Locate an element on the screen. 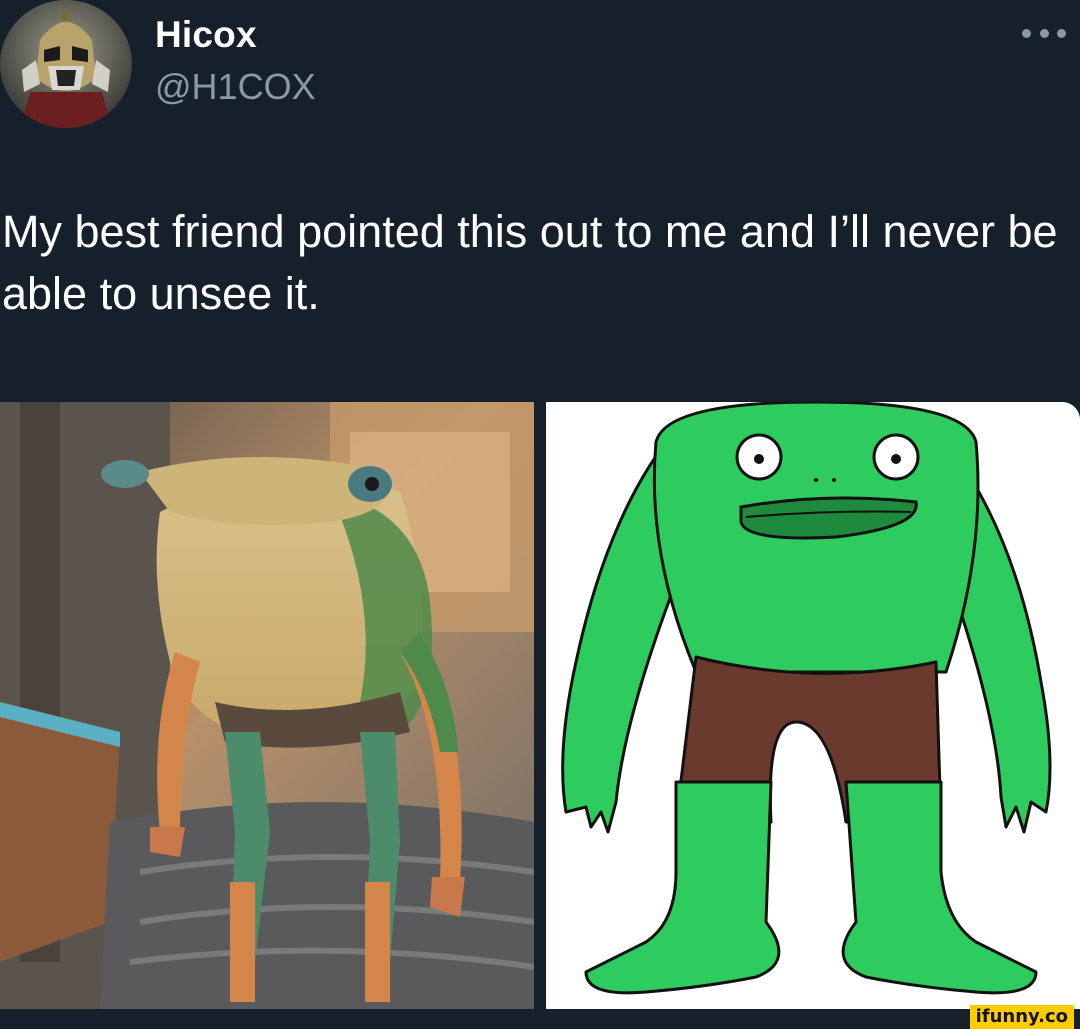 The image size is (1080, 1029). more-options-icon is located at coordinates (1044, 33).